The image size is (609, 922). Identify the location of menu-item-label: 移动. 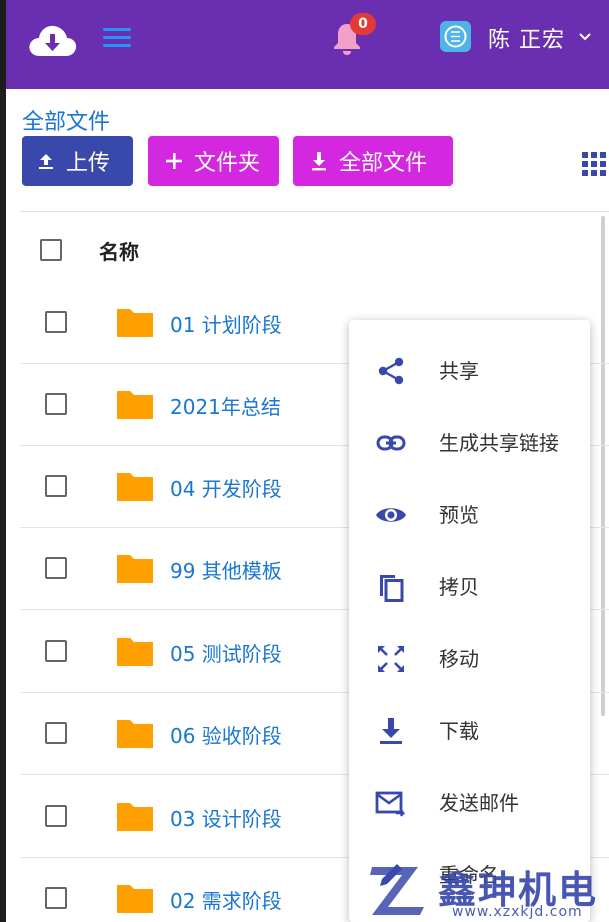
(459, 659).